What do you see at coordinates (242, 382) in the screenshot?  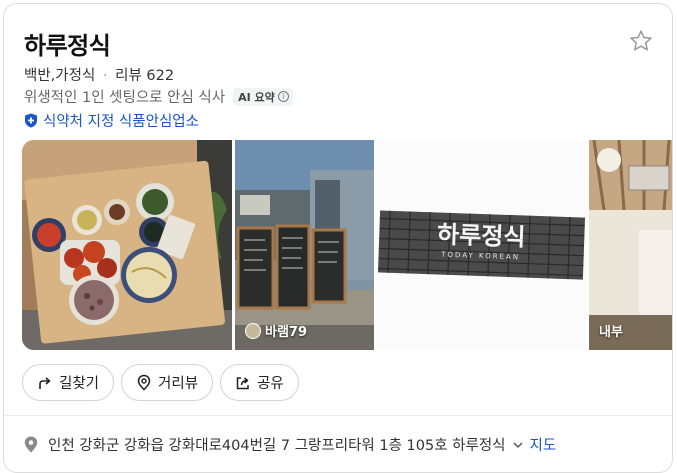 I see `share-icon` at bounding box center [242, 382].